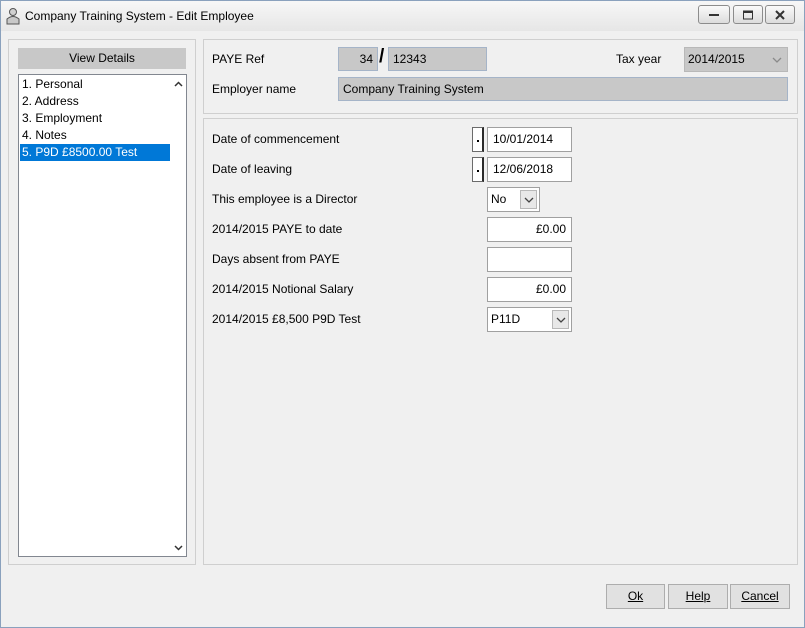 The image size is (805, 628). Describe the element at coordinates (478, 169) in the screenshot. I see `leaving-date-picker-button` at that location.